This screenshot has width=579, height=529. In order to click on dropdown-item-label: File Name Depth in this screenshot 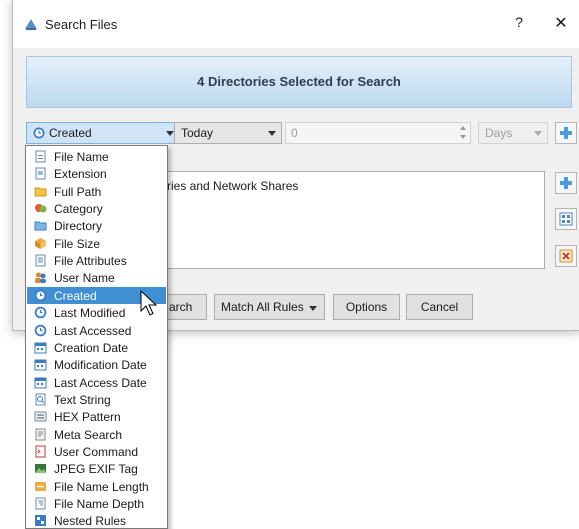, I will do `click(99, 504)`.